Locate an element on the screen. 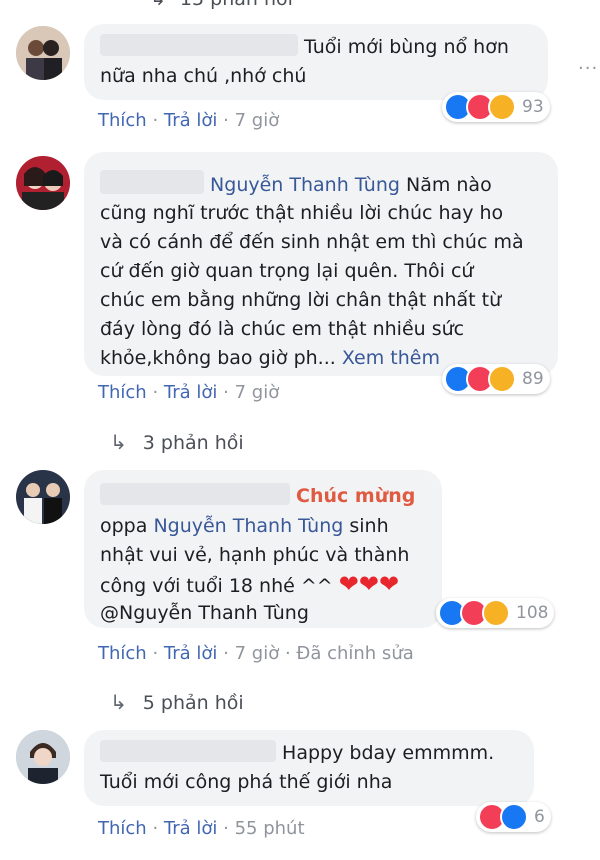 This screenshot has height=860, width=600. view-replies-link: ↳ 5 phản hồi is located at coordinates (177, 702).